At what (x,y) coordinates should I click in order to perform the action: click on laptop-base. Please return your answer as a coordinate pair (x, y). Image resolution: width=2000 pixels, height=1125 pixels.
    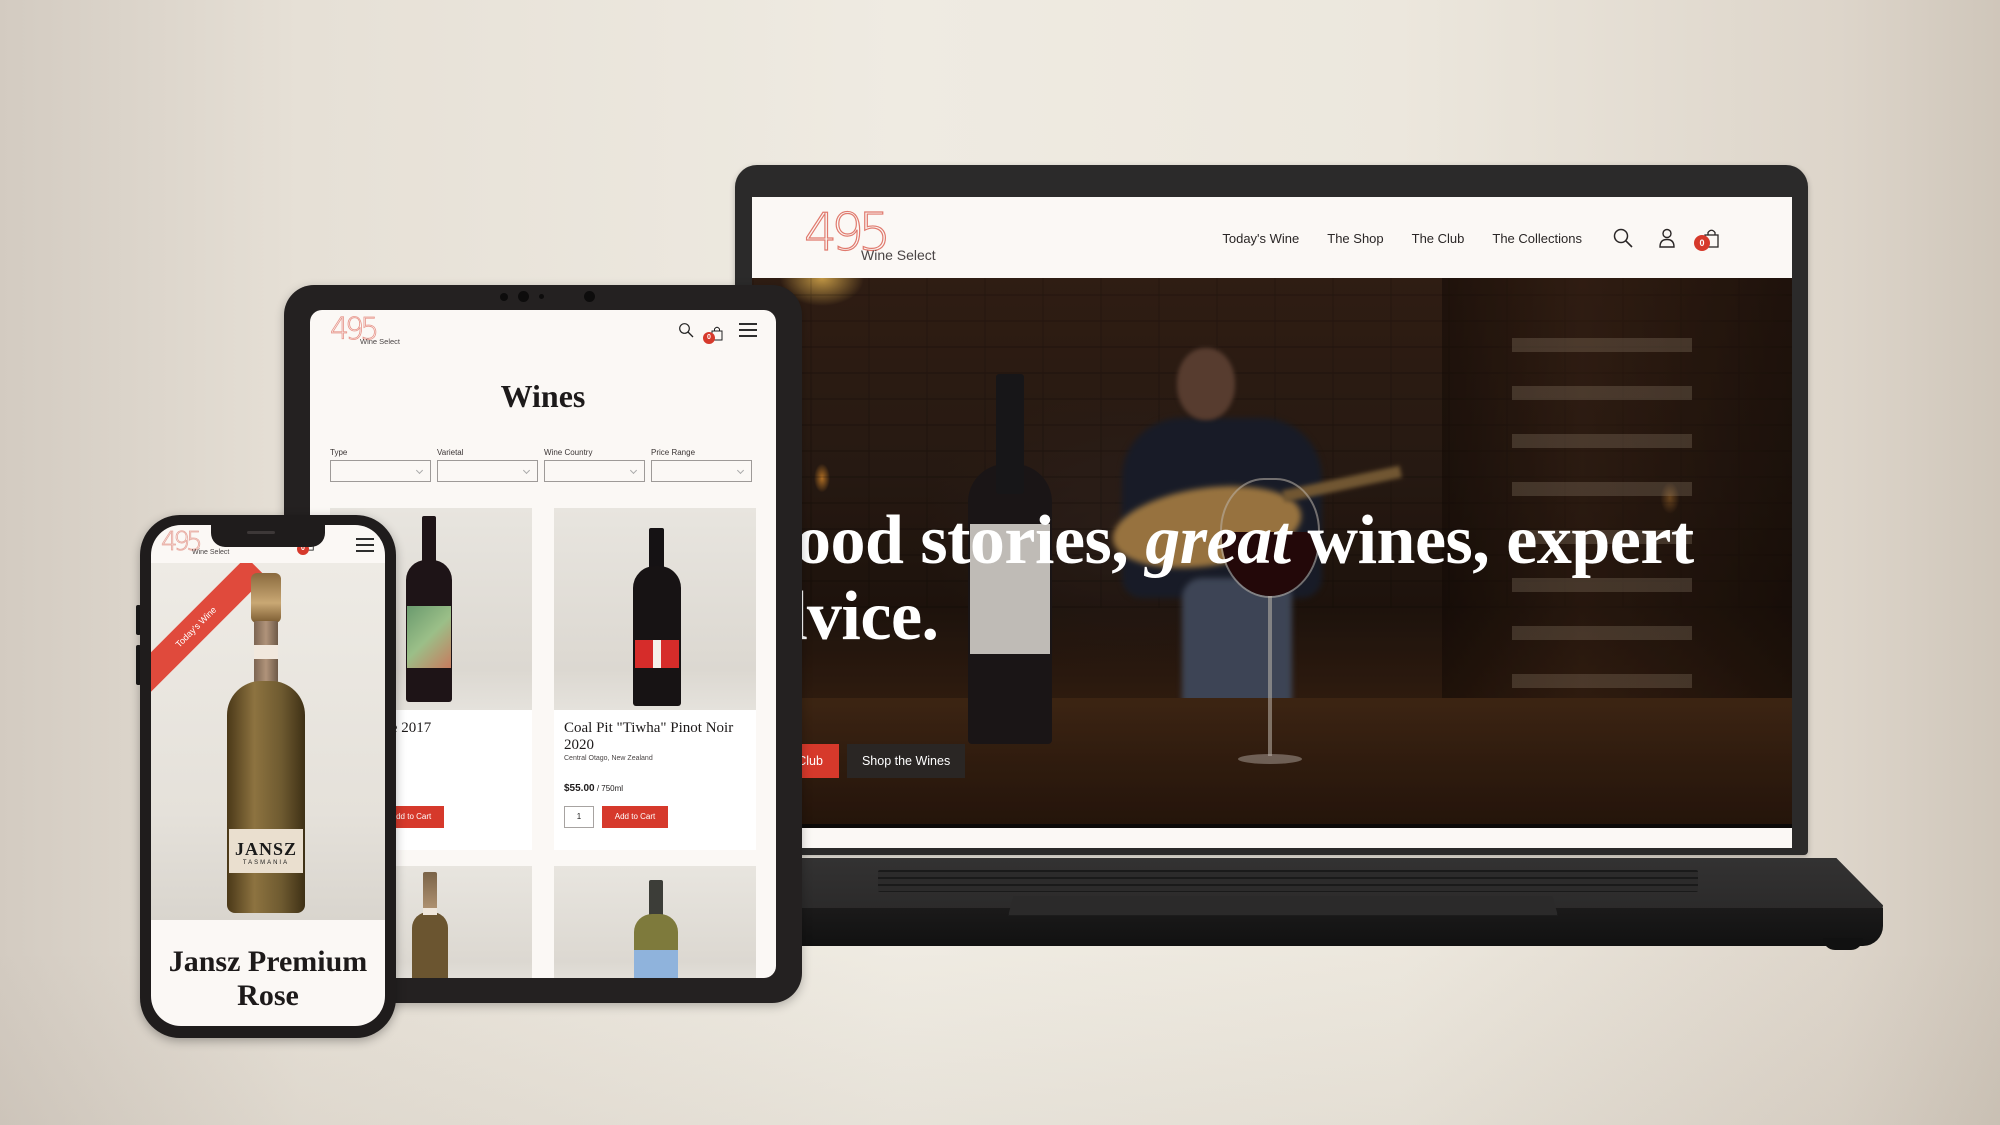
    Looking at the image, I should click on (1303, 904).